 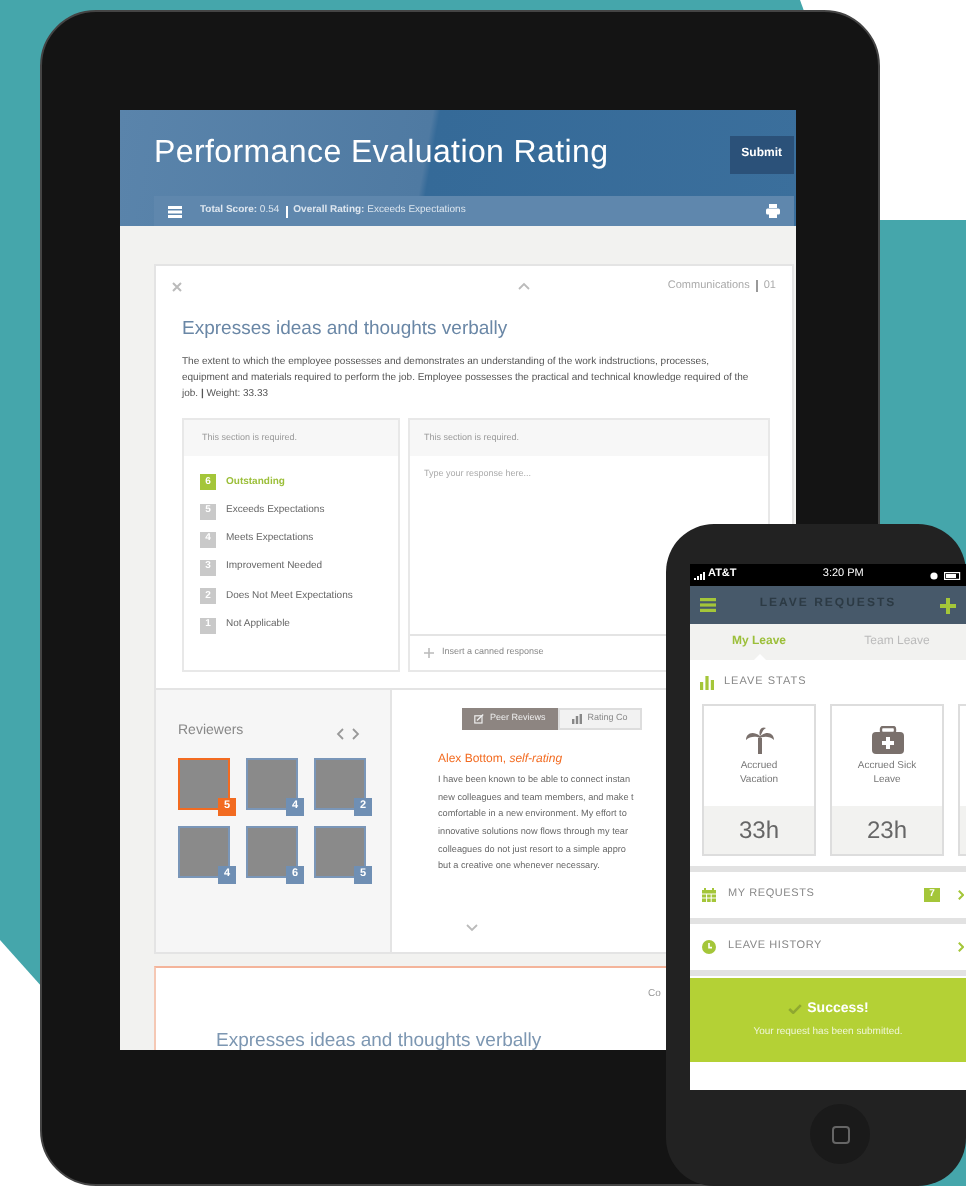 I want to click on stat-value: 23h, so click(x=887, y=831).